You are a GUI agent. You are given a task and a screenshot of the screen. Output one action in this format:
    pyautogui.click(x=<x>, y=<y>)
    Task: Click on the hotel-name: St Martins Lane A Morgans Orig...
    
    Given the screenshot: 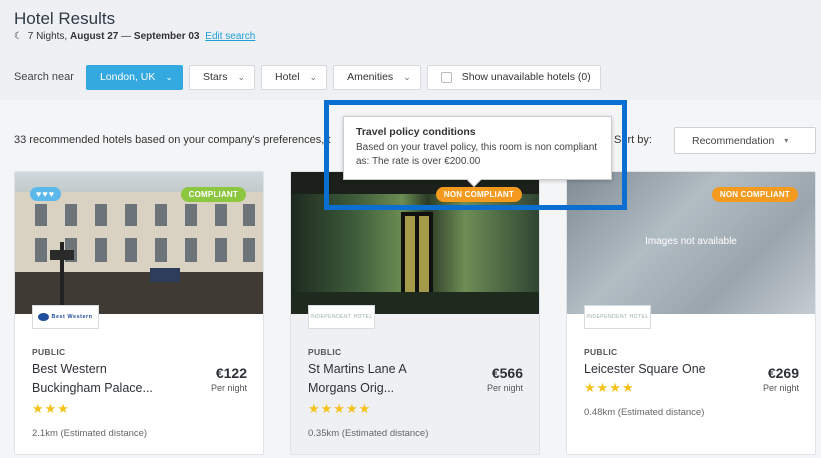 What is the action you would take?
    pyautogui.click(x=388, y=379)
    